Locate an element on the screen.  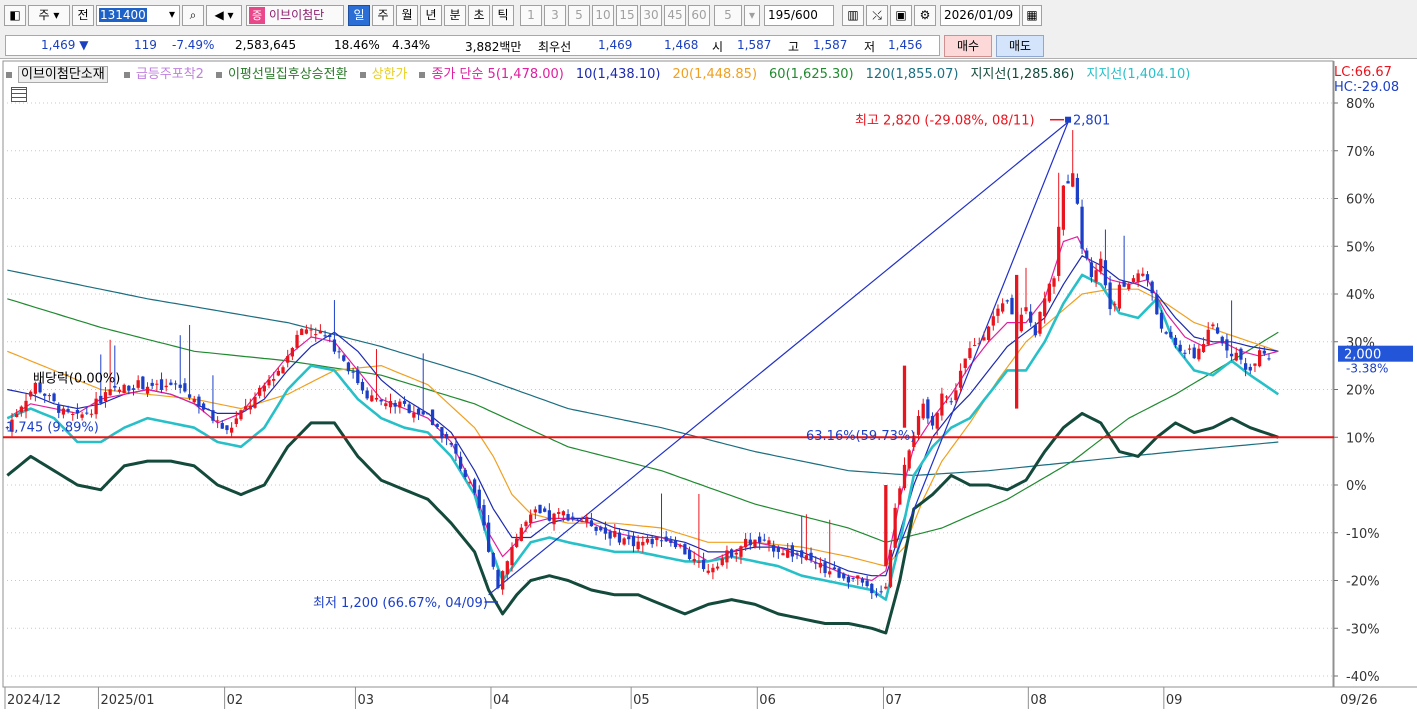
mode-select: 주 ▾ is located at coordinates (49, 15).